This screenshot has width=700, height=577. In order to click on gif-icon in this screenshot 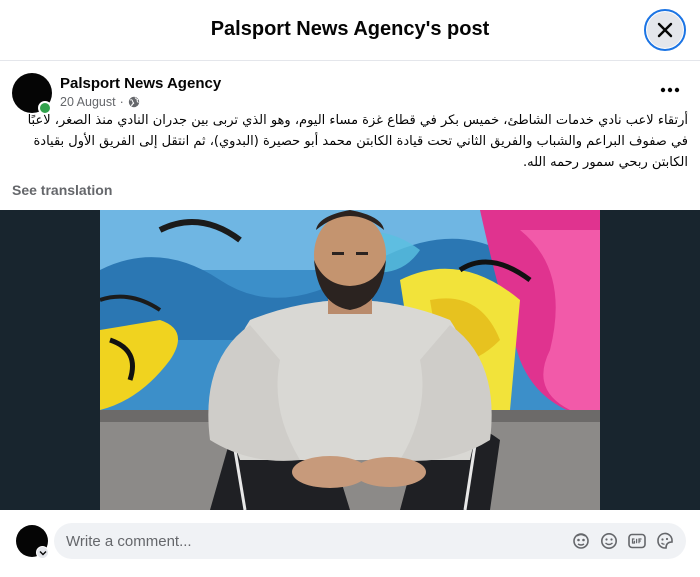, I will do `click(637, 541)`.